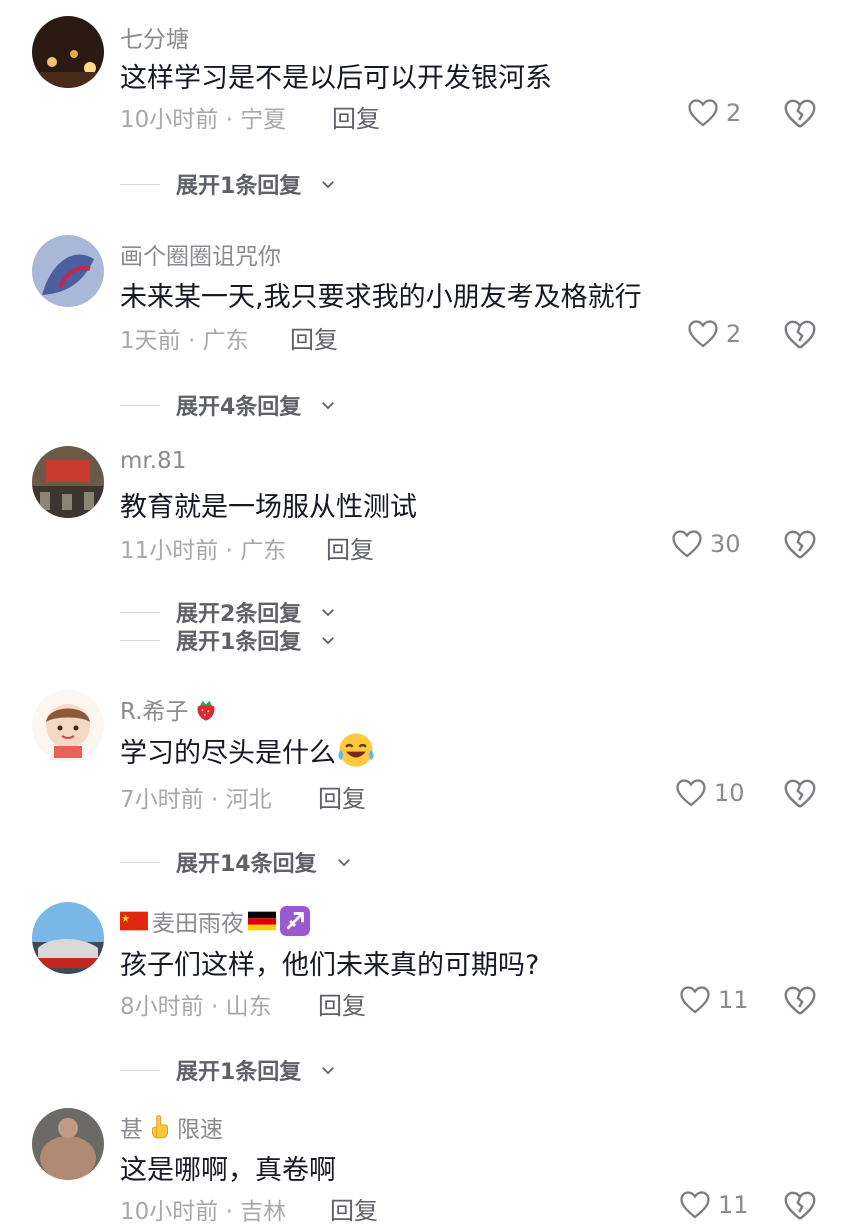  Describe the element at coordinates (268, 507) in the screenshot. I see `comment-text-body: 教育就是一场服从性测试` at that location.